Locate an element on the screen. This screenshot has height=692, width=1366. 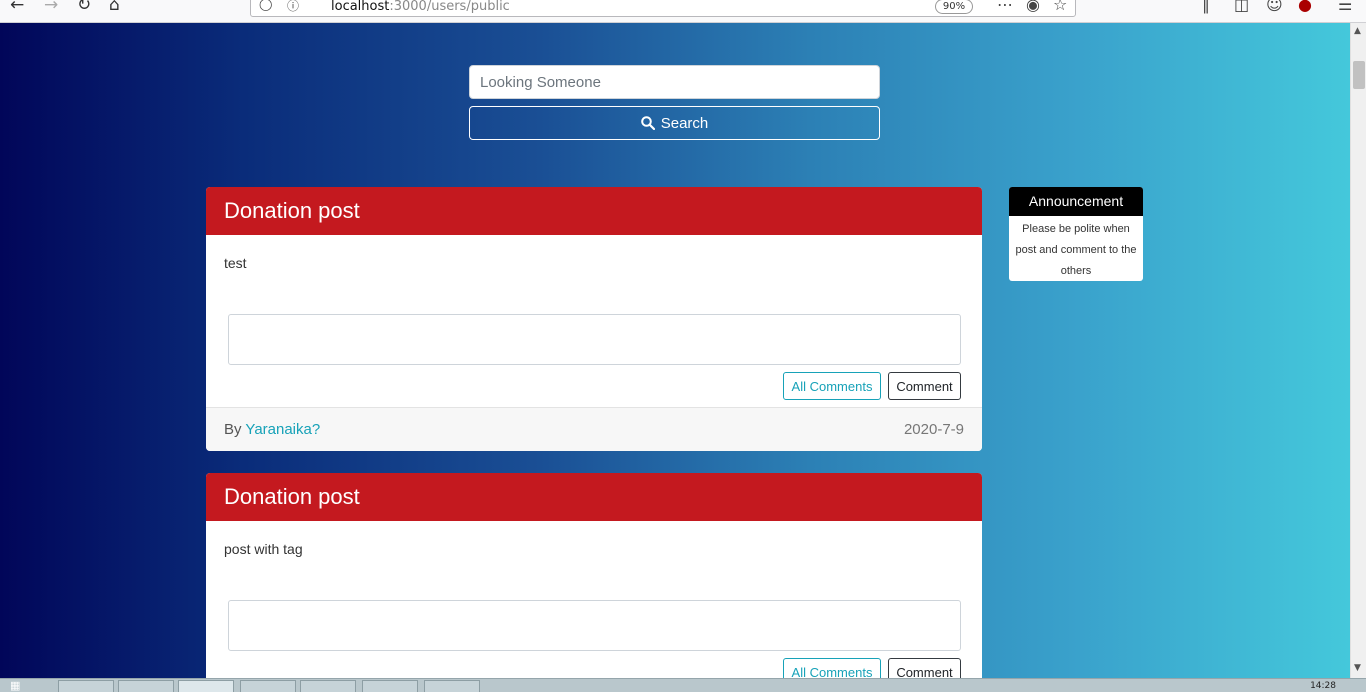
taskbar-chrome-icon is located at coordinates (268, 686).